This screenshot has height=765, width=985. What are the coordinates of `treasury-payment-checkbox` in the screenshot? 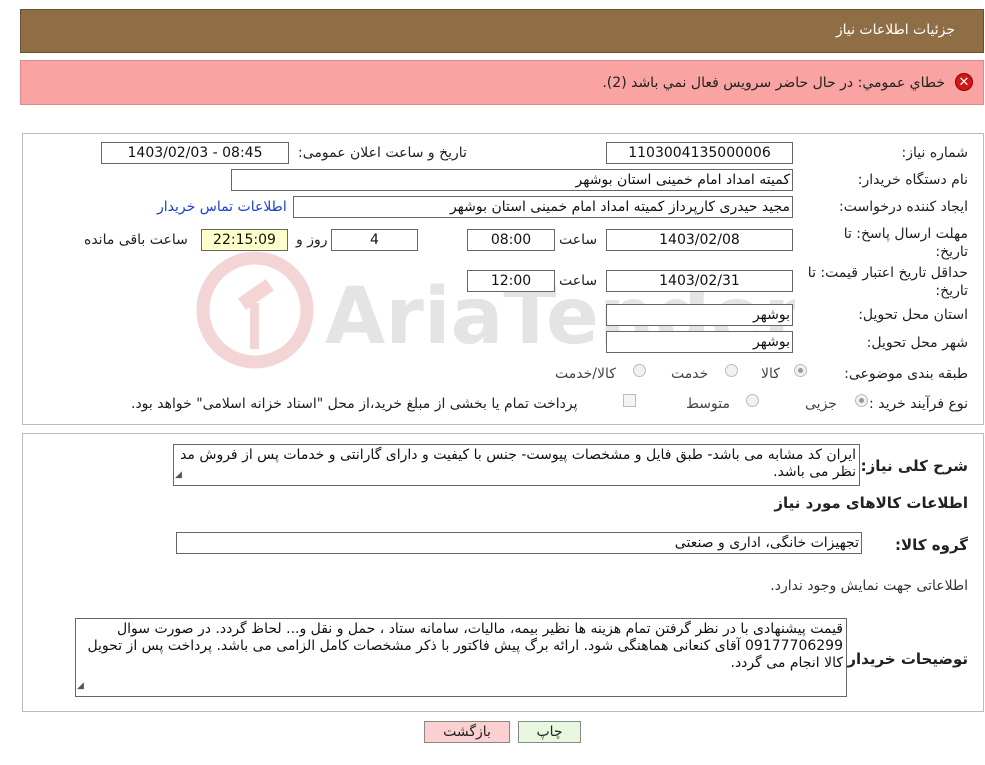 It's located at (629, 400).